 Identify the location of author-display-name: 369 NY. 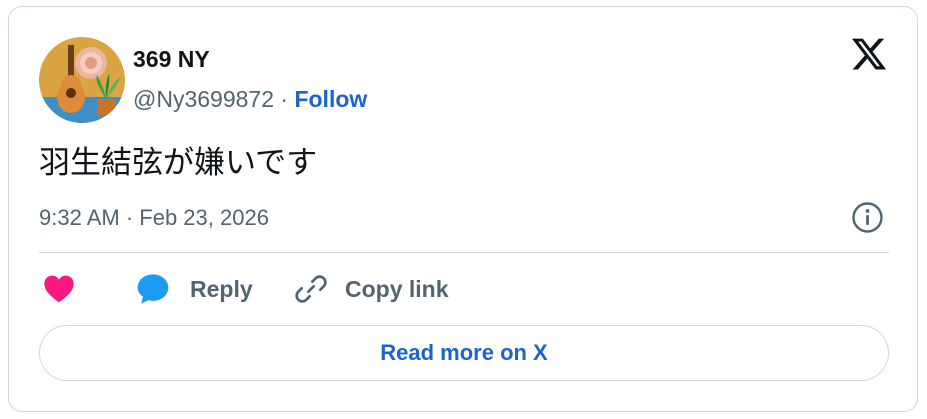
(171, 59).